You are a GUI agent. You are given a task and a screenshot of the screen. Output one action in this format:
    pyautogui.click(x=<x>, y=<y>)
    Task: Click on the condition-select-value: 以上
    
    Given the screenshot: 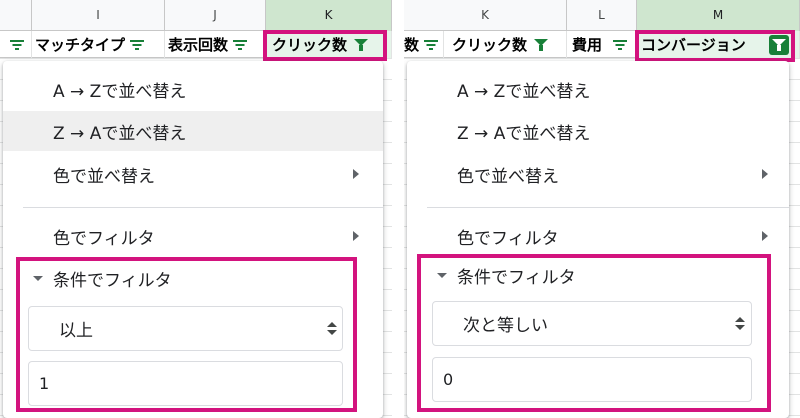 What is the action you would take?
    pyautogui.click(x=76, y=331)
    